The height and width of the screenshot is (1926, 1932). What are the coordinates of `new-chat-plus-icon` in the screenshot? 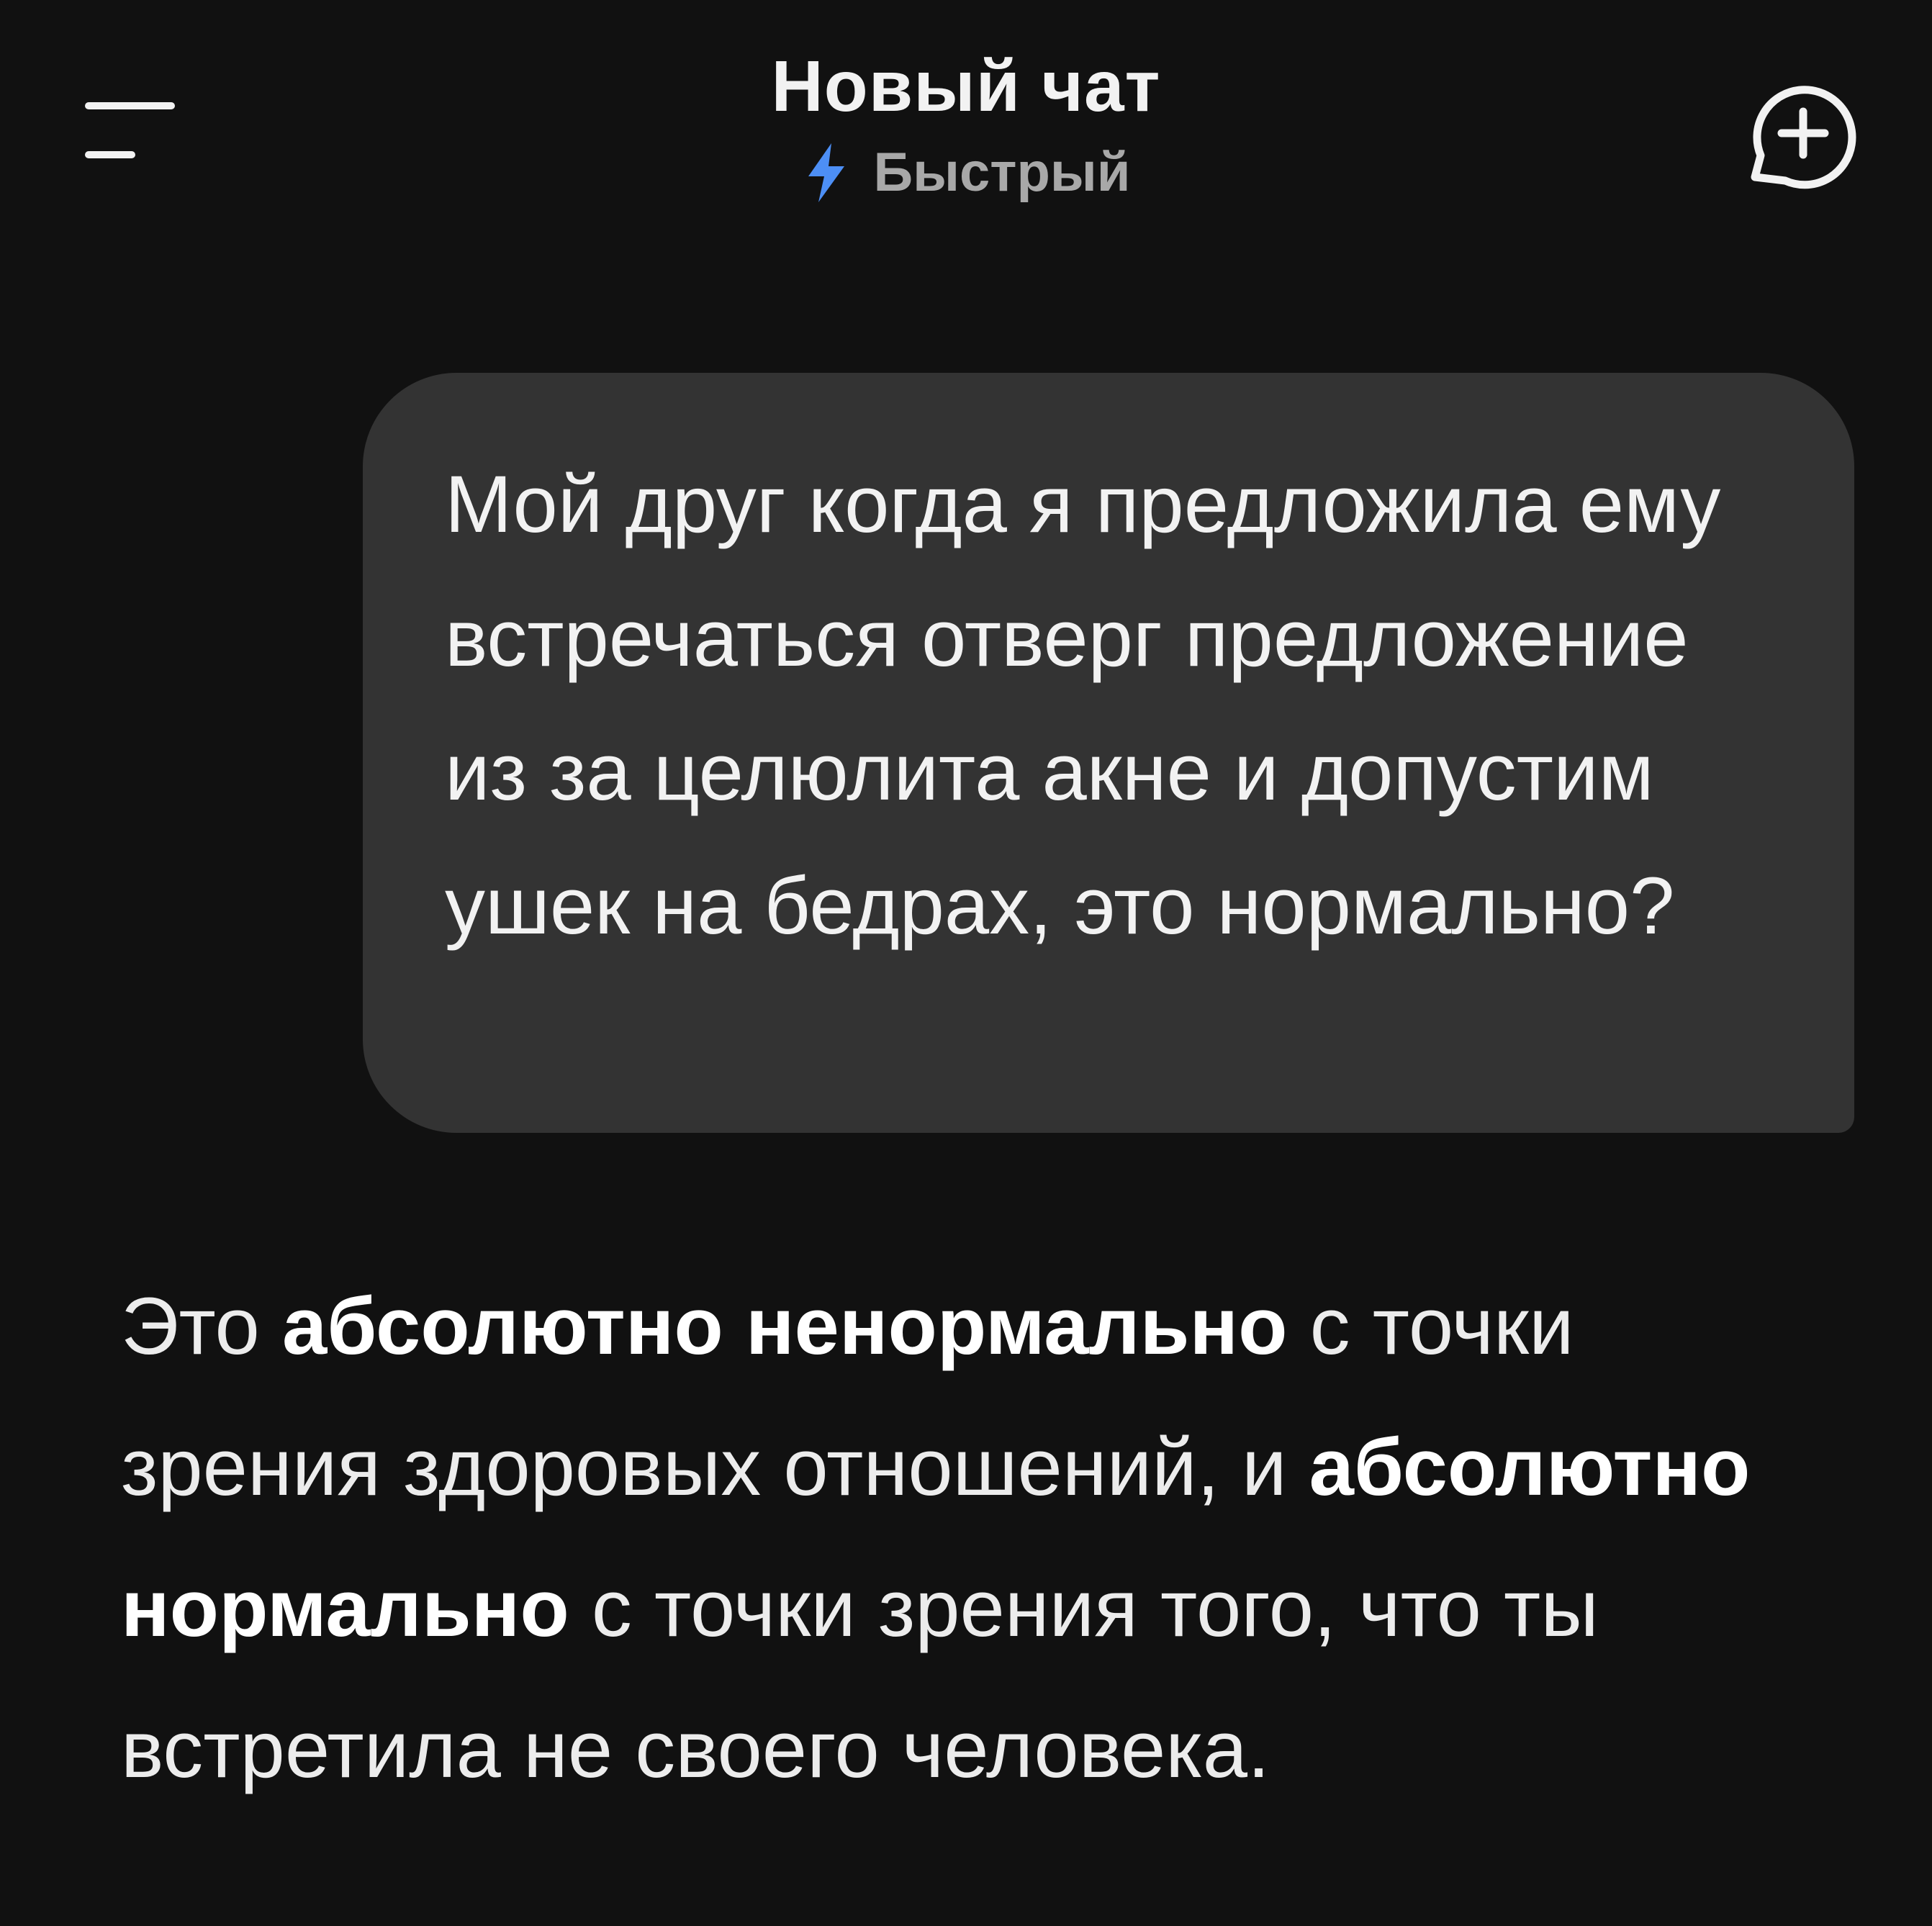 It's located at (1803, 137).